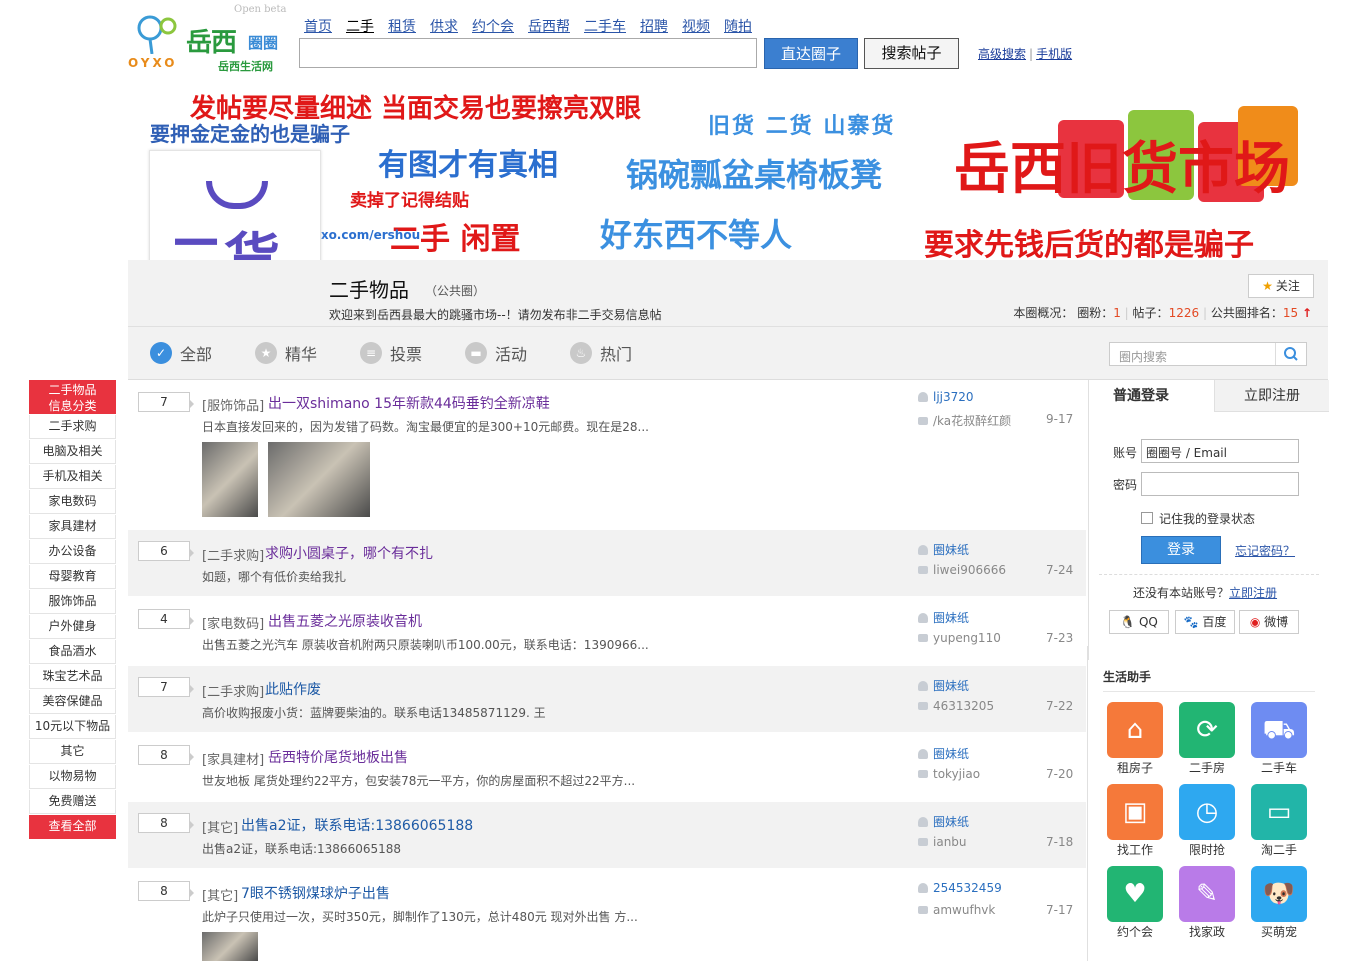 This screenshot has height=961, width=1349. I want to click on category-item: 家具建材, so click(72, 527).